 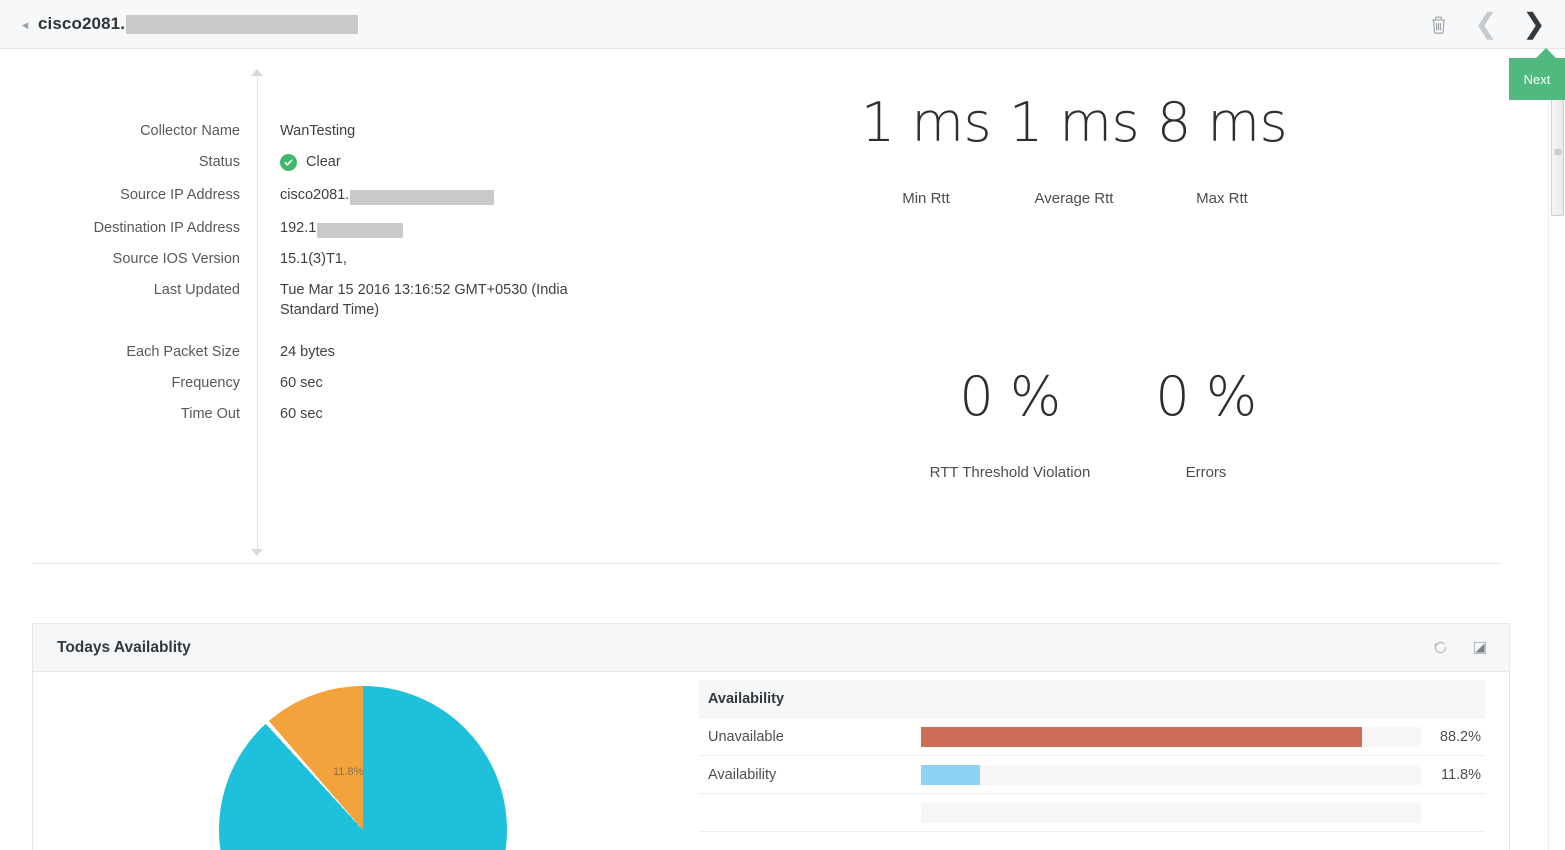 What do you see at coordinates (124, 647) in the screenshot?
I see `panel-title: Todays Availablity` at bounding box center [124, 647].